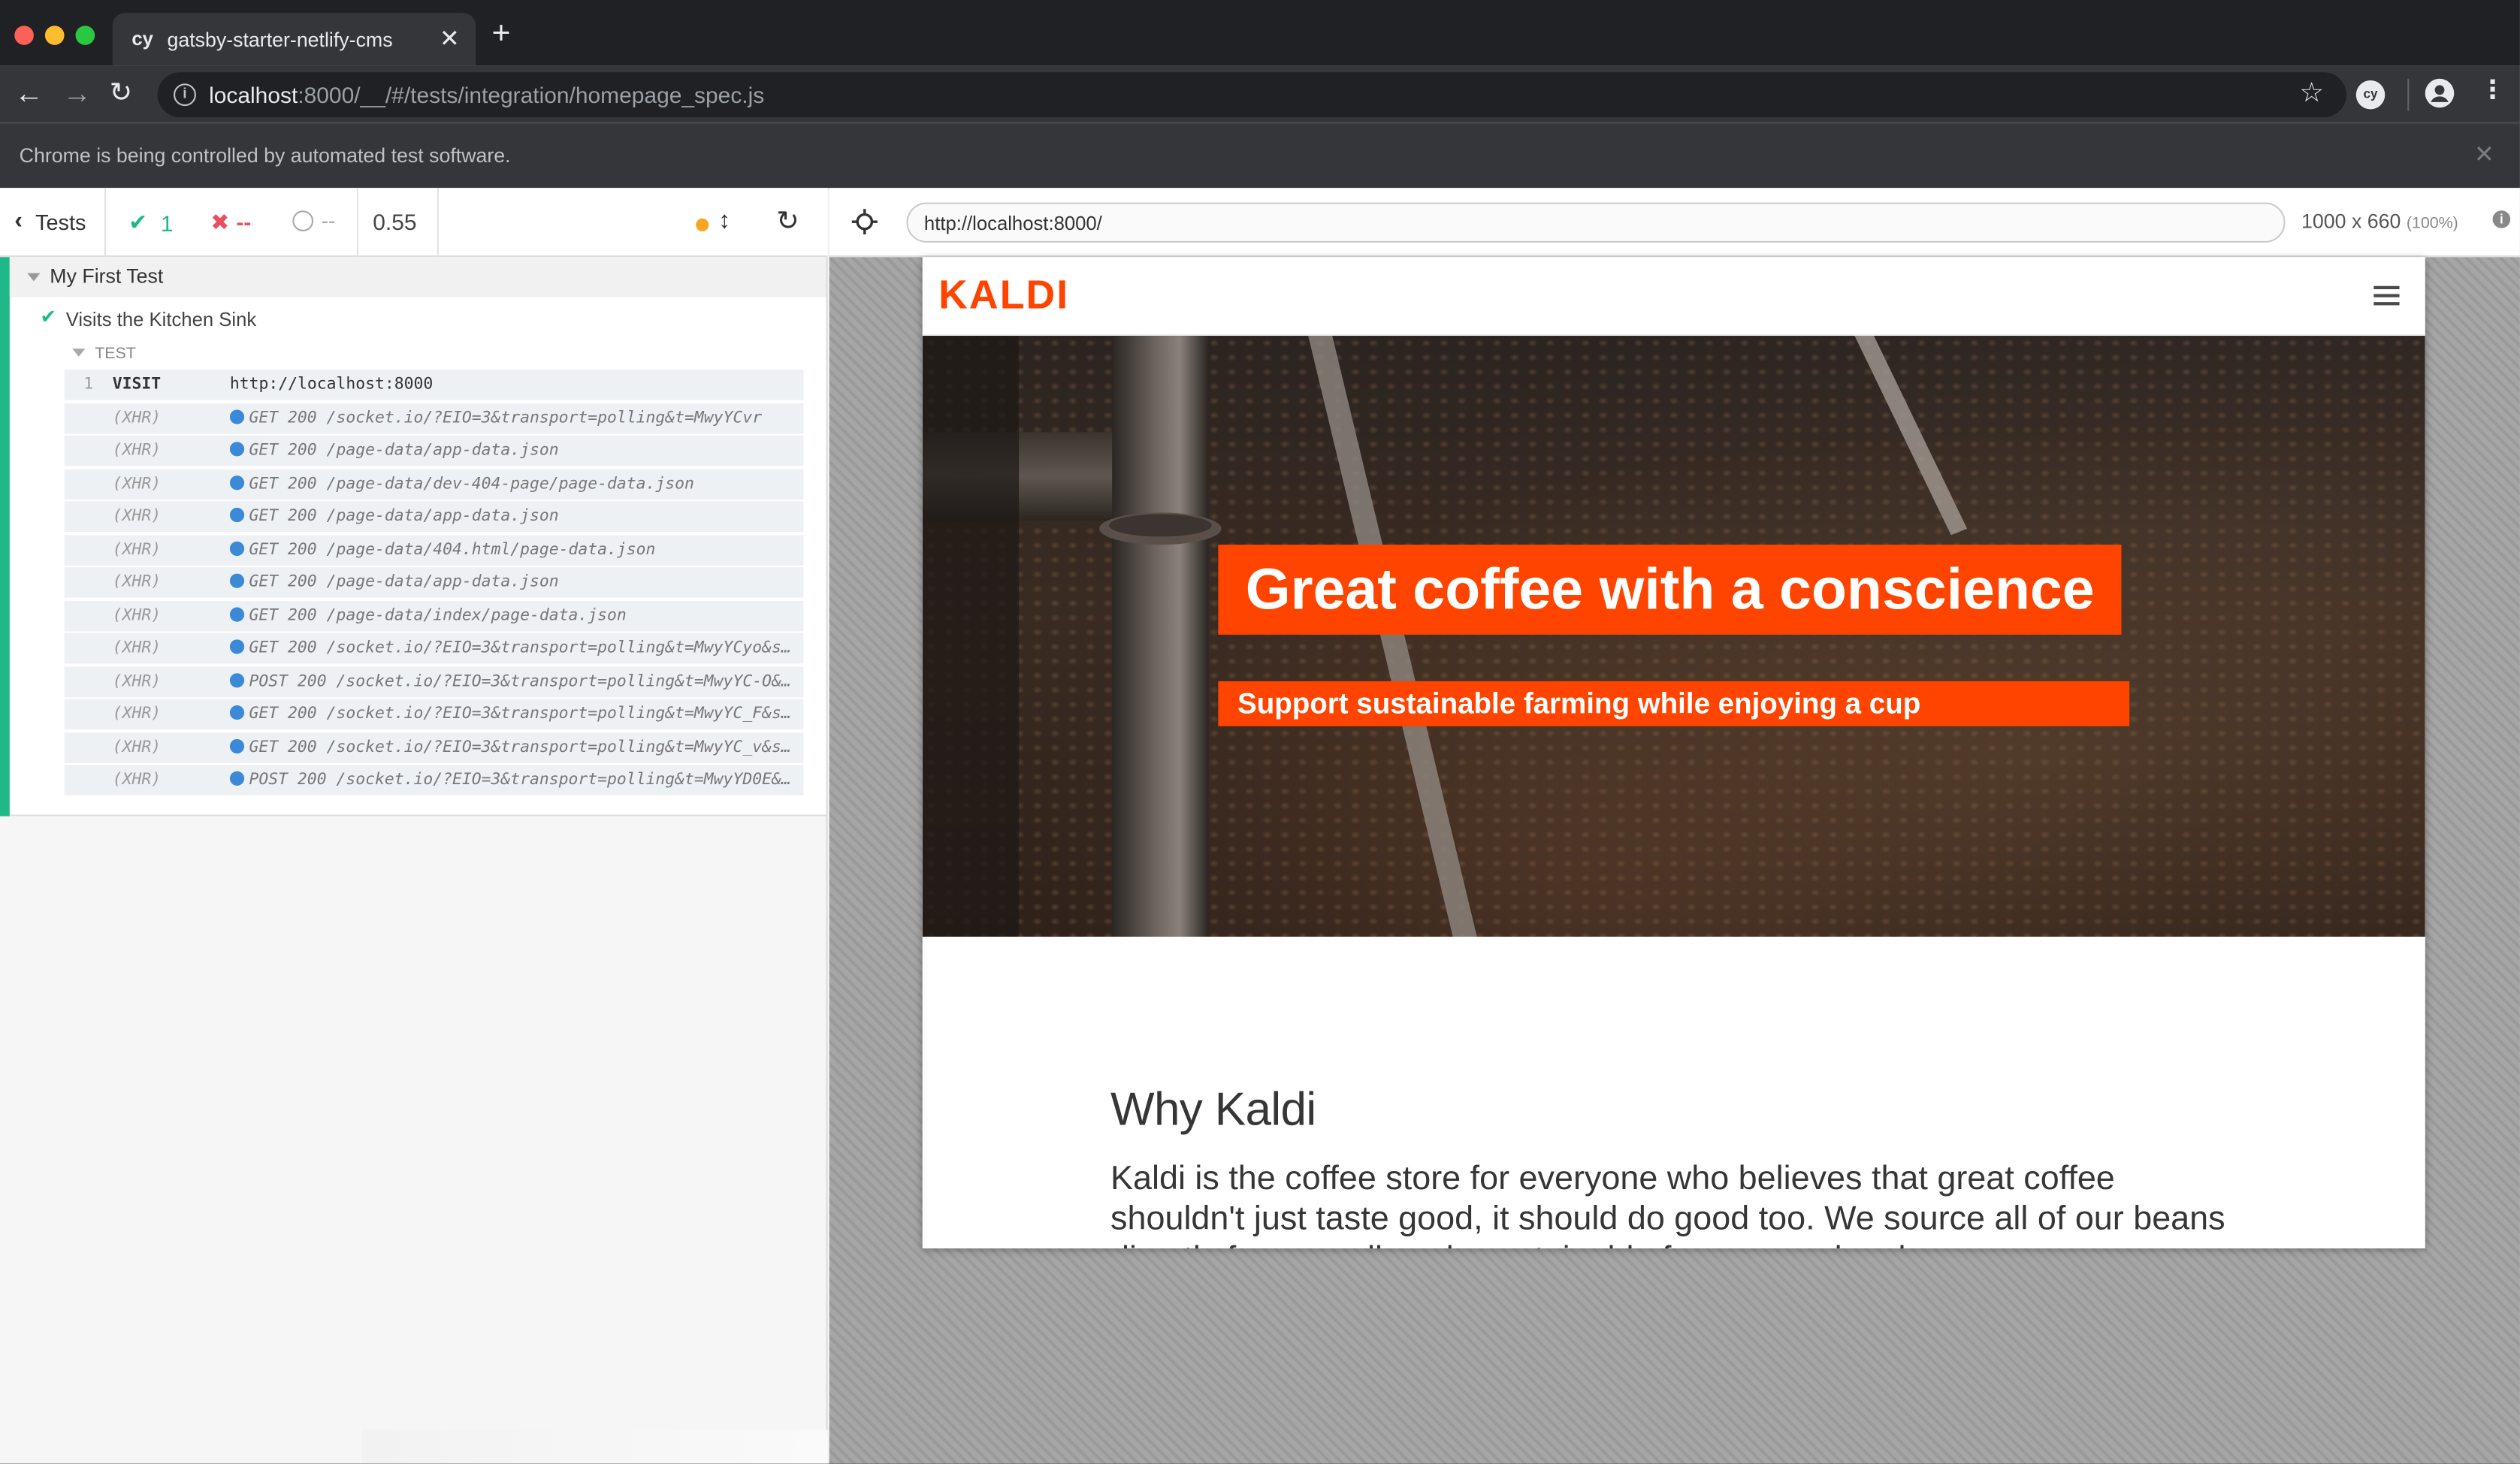 The height and width of the screenshot is (1464, 2520). I want to click on close-window-button, so click(24, 35).